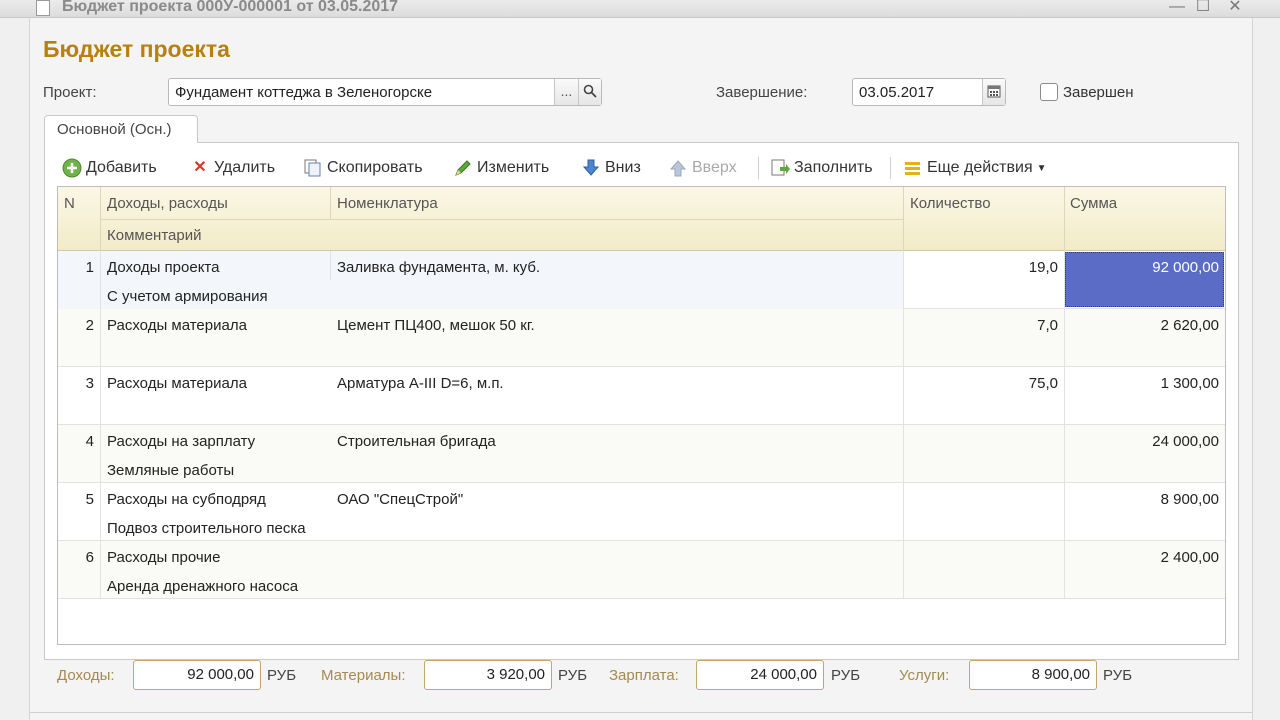 The image size is (1280, 720). Describe the element at coordinates (89, 383) in the screenshot. I see `row-number: 3` at that location.